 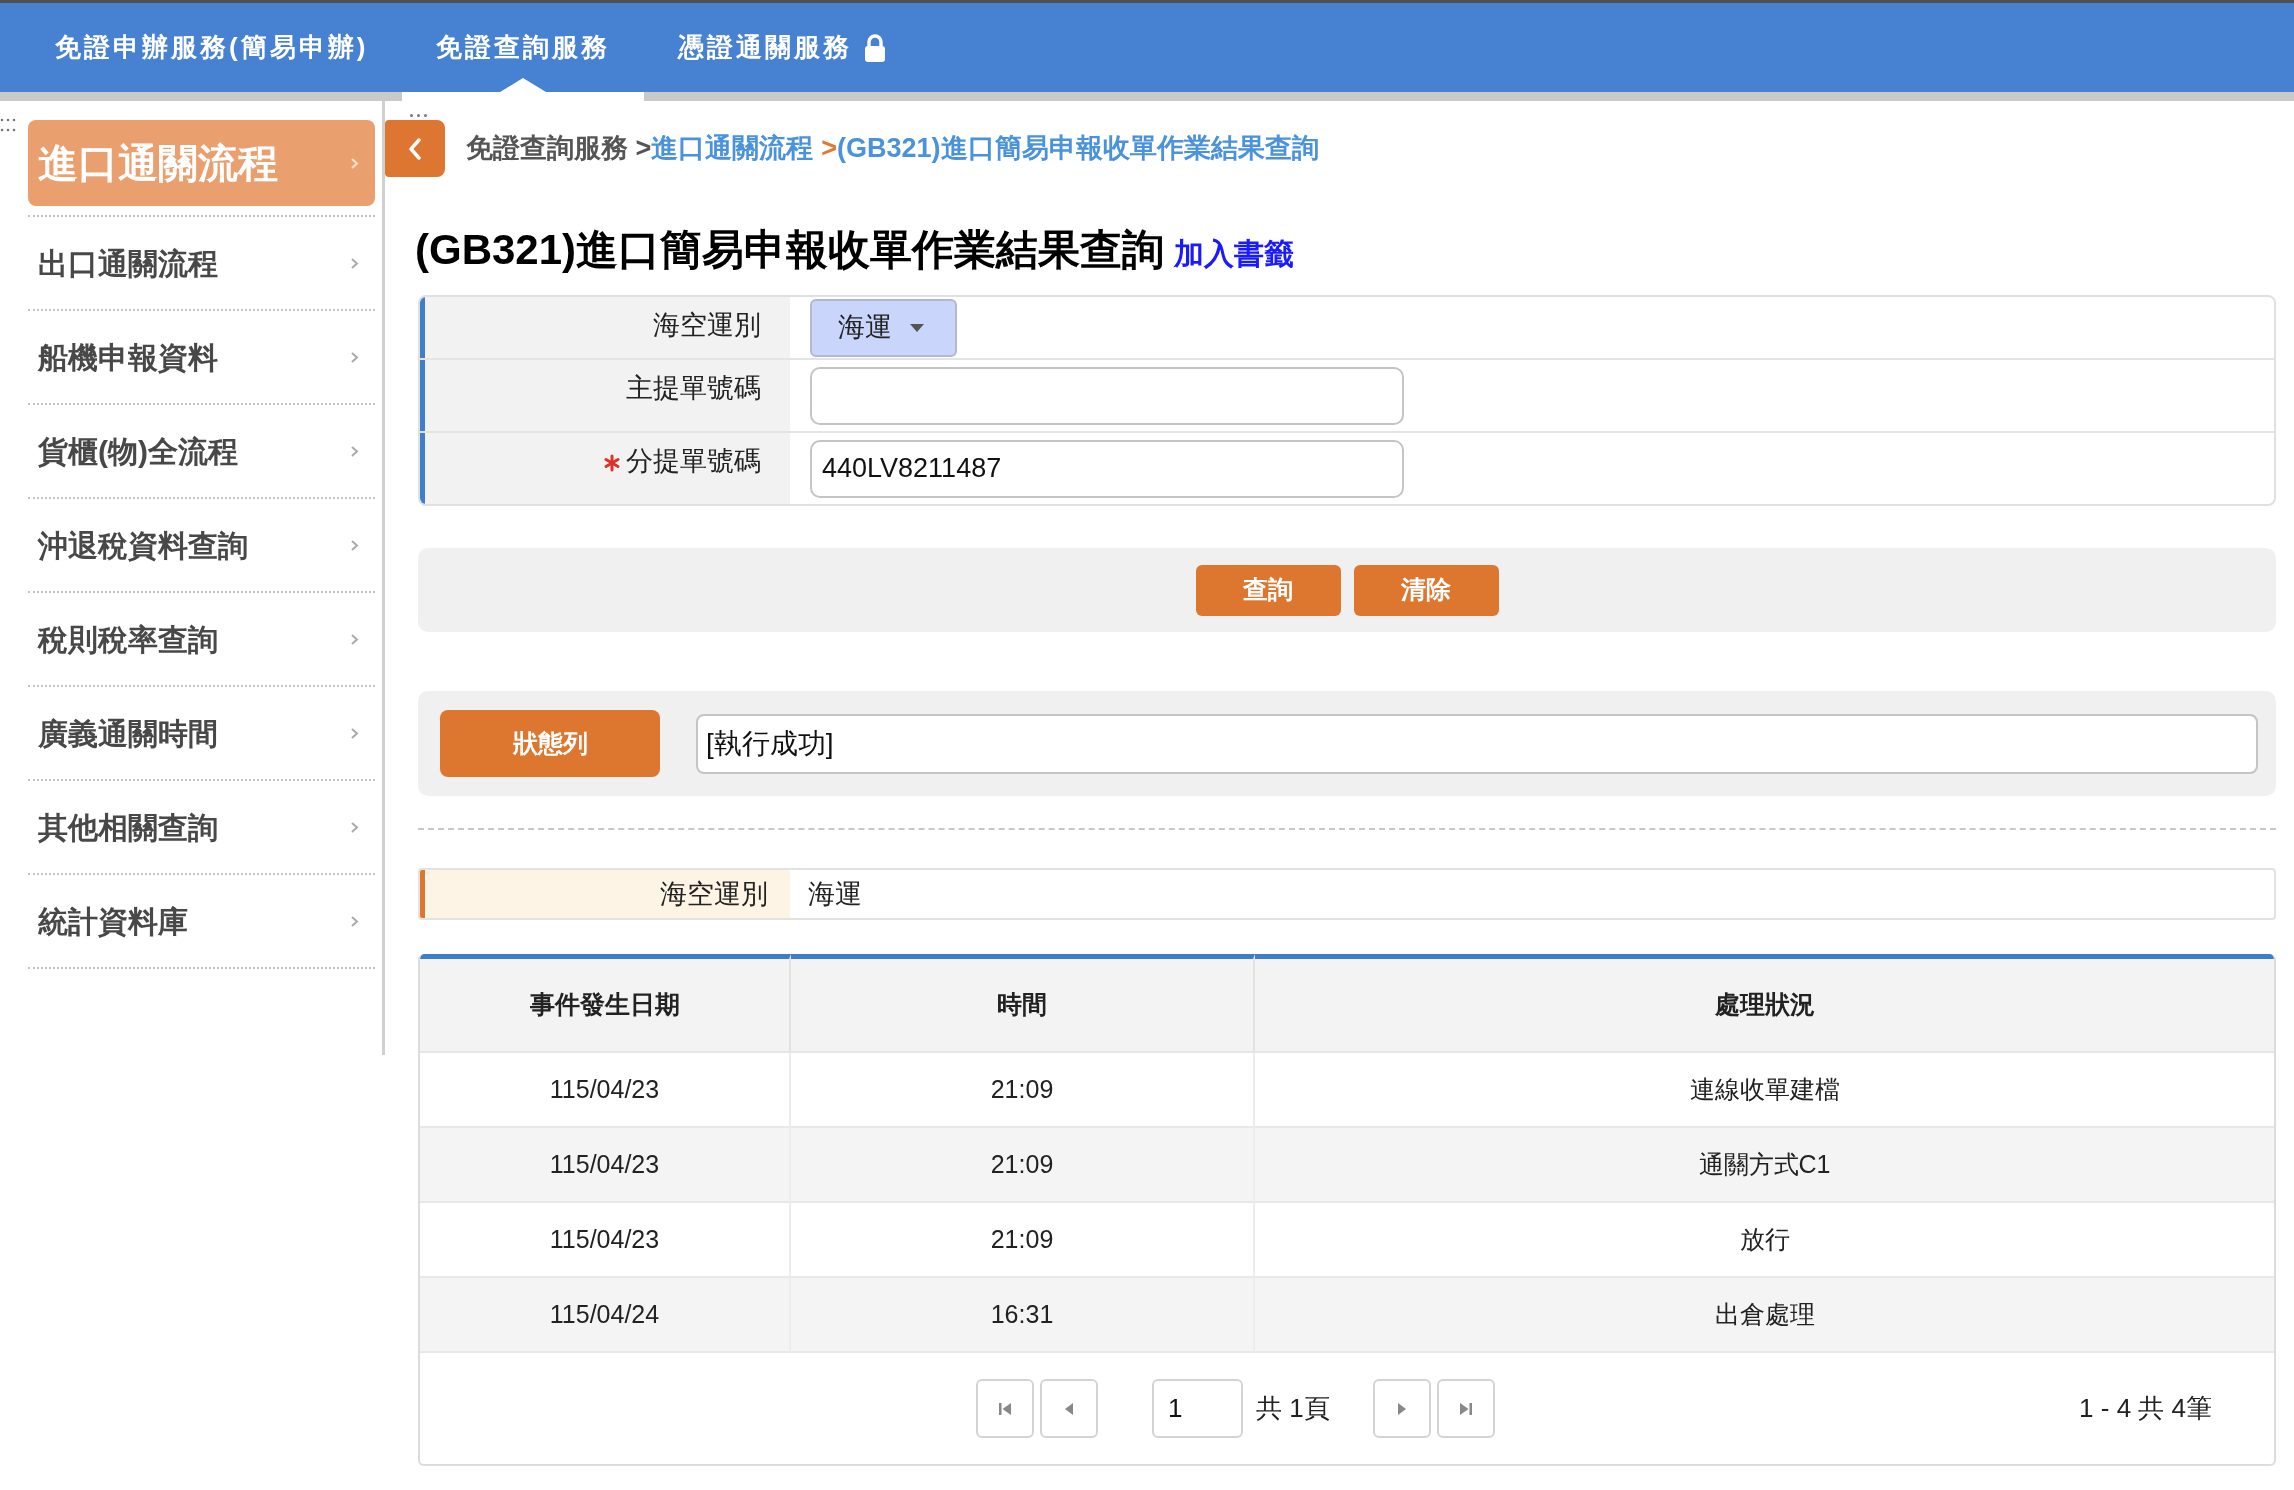 What do you see at coordinates (201, 827) in the screenshot?
I see `sidebar-item: 其他相關查詢` at bounding box center [201, 827].